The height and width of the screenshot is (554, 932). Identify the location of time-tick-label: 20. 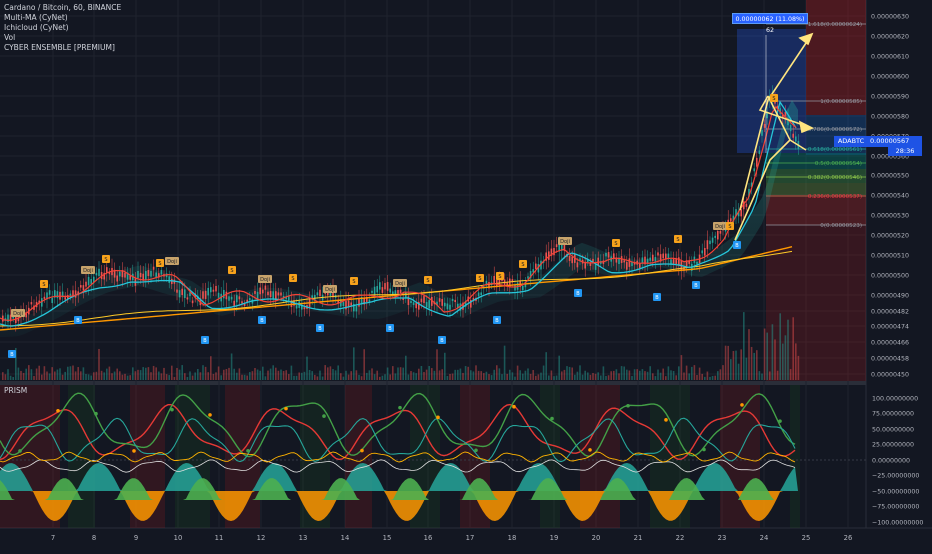
(596, 538).